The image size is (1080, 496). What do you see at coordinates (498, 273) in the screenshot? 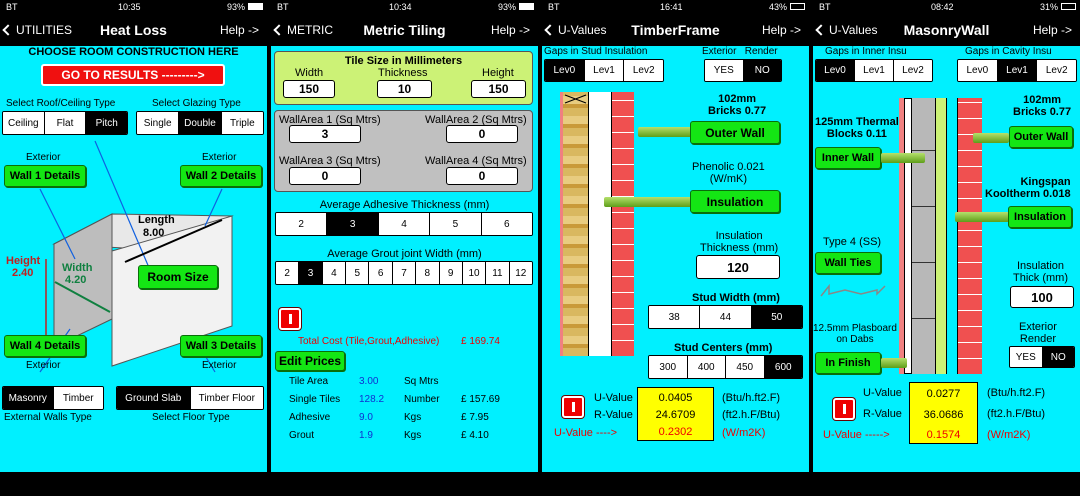
I see `grout-option-11: 11` at bounding box center [498, 273].